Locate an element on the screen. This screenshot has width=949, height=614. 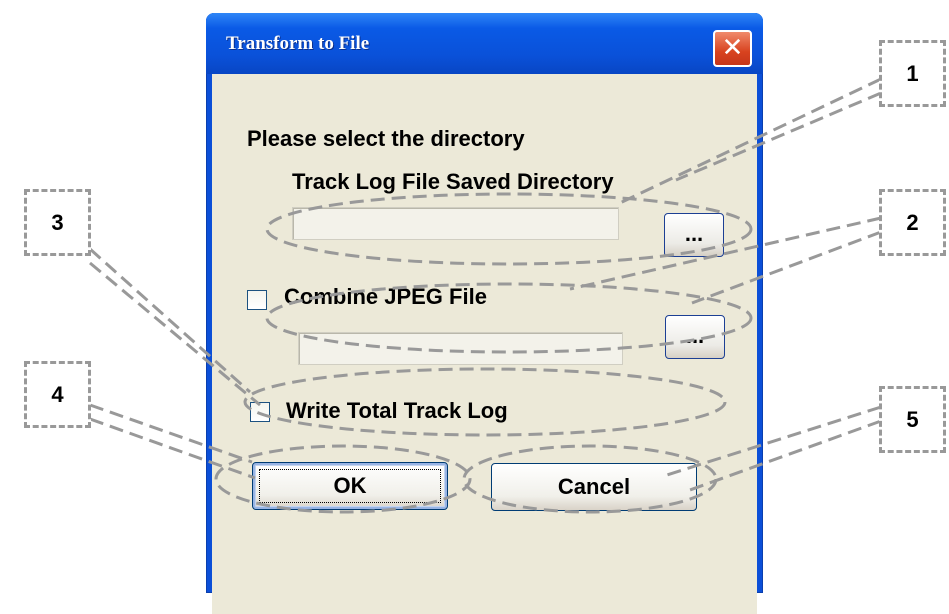
callout-2-number: 2 is located at coordinates (912, 222).